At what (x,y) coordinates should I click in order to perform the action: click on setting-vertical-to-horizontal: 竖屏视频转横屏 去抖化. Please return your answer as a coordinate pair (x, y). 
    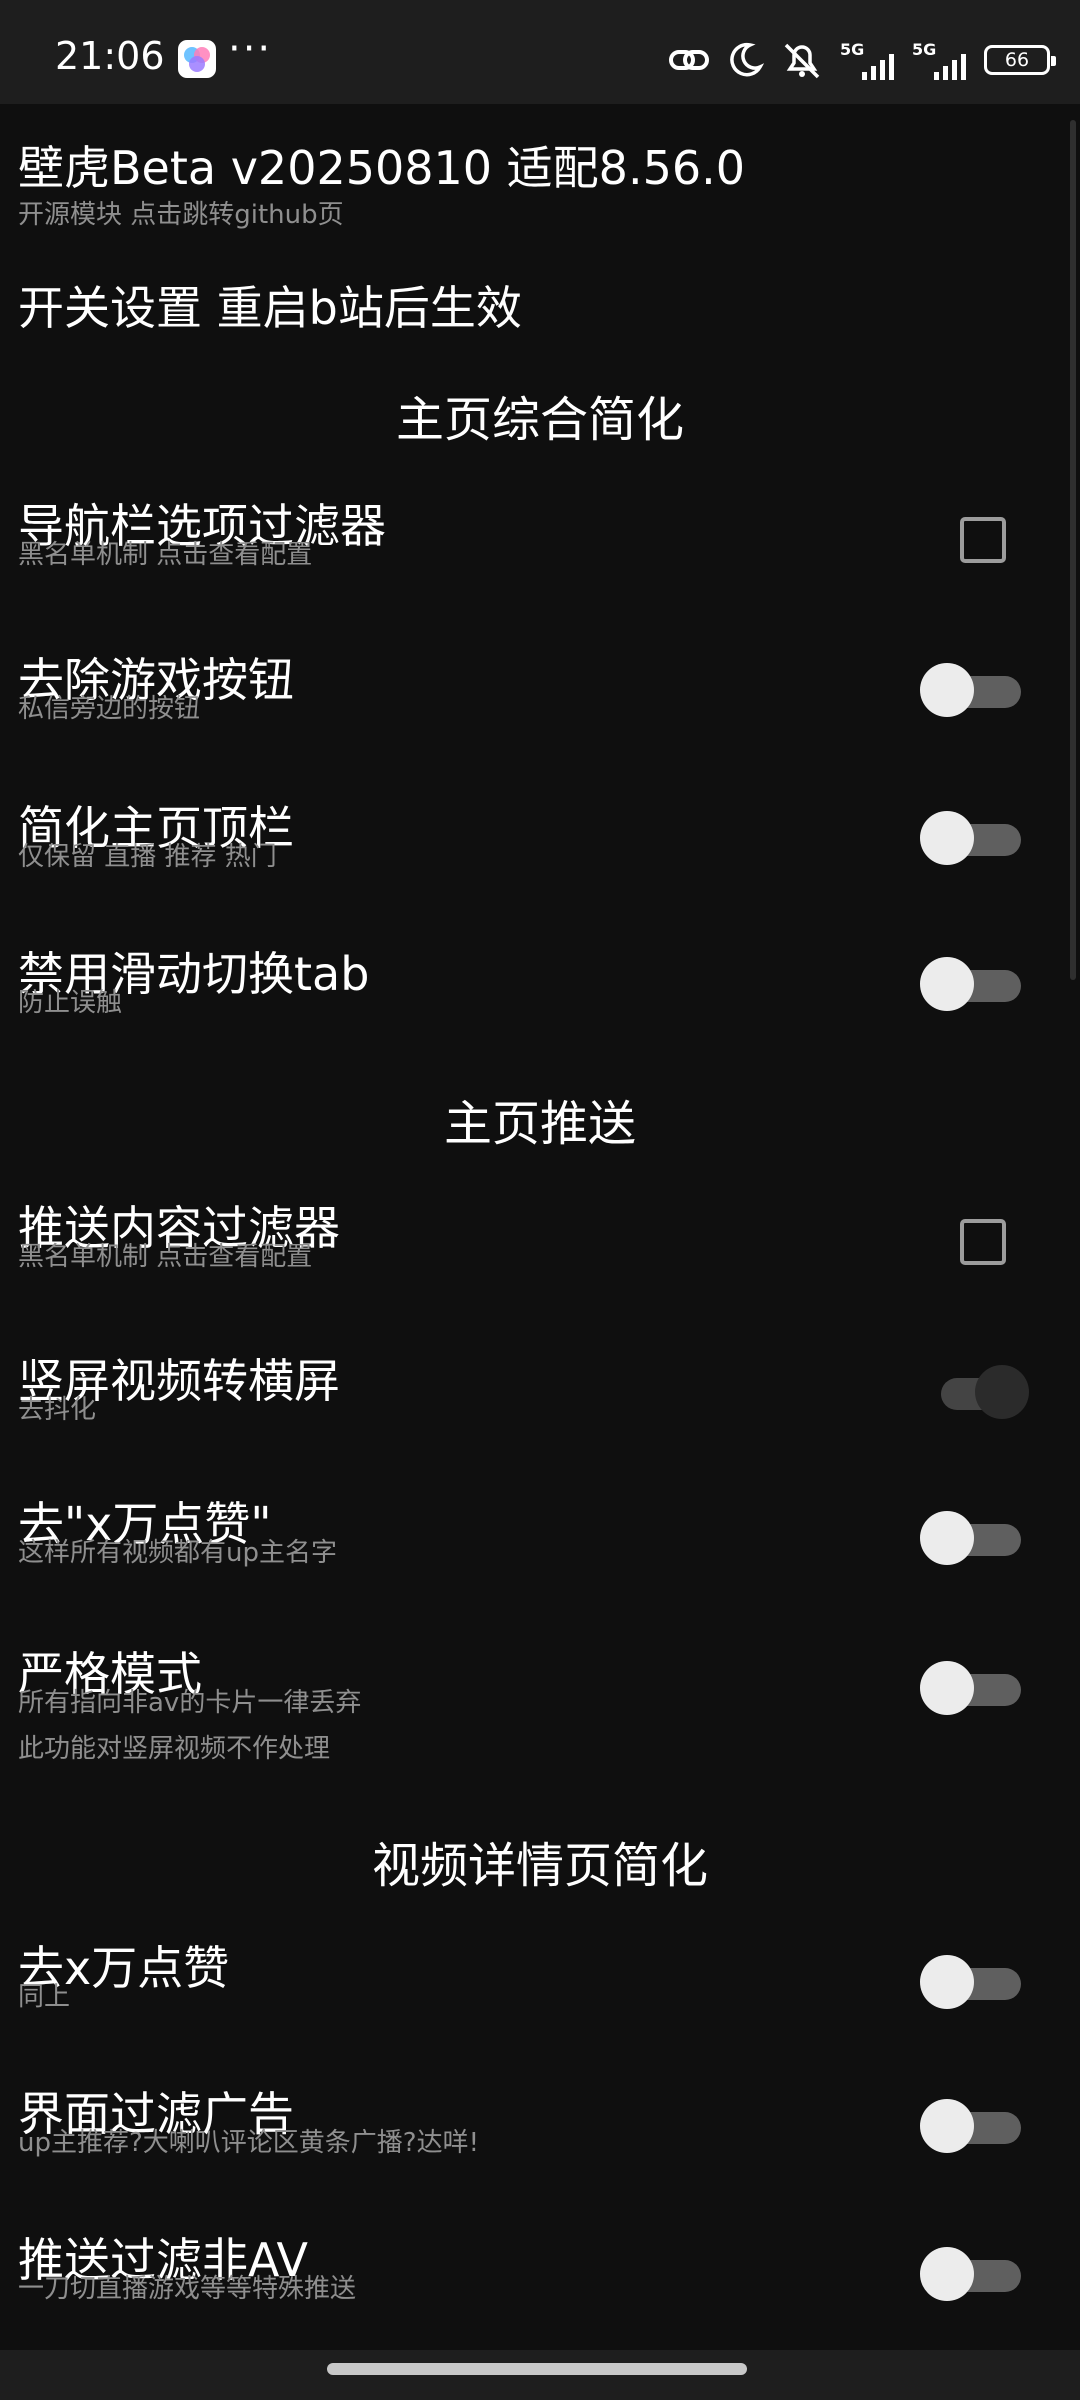
    Looking at the image, I should click on (540, 1395).